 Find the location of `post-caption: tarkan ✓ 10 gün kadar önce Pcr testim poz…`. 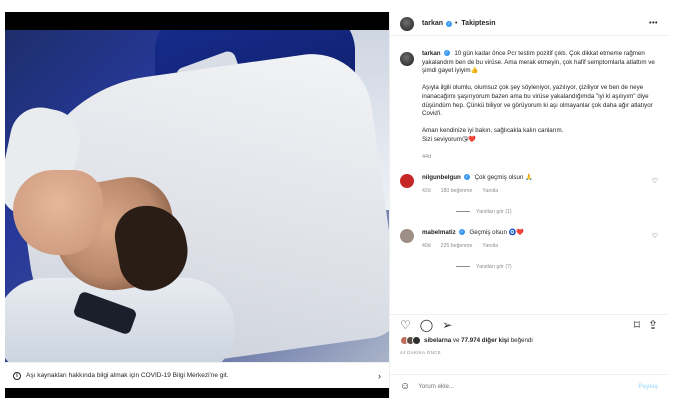

post-caption: tarkan ✓ 10 gün kadar önce Pcr testim poz… is located at coordinates (529, 106).